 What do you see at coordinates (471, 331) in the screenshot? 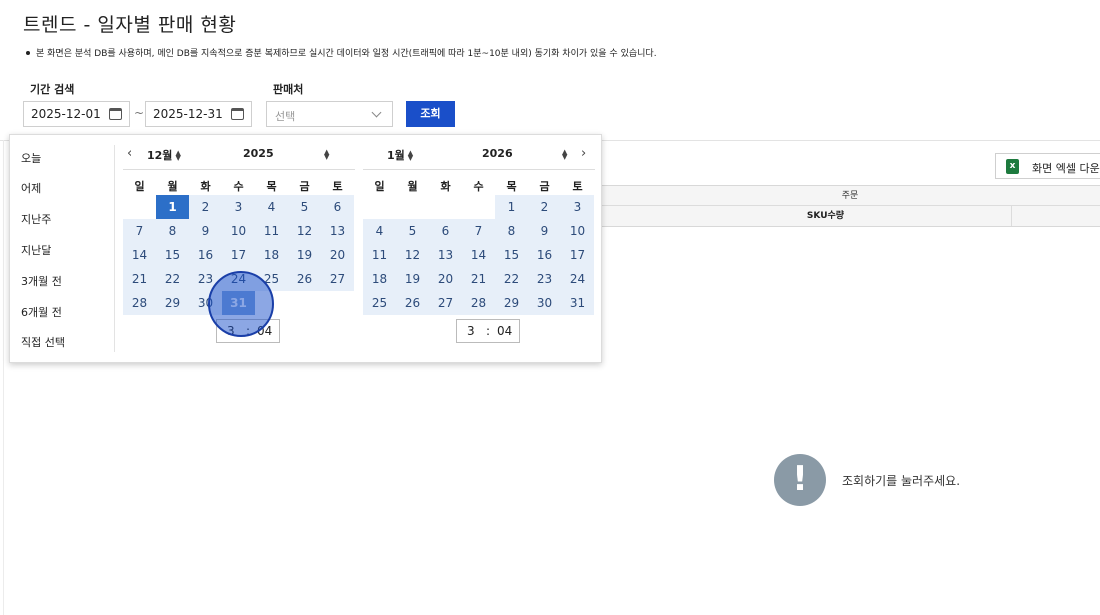
I see `time-hour: 3` at bounding box center [471, 331].